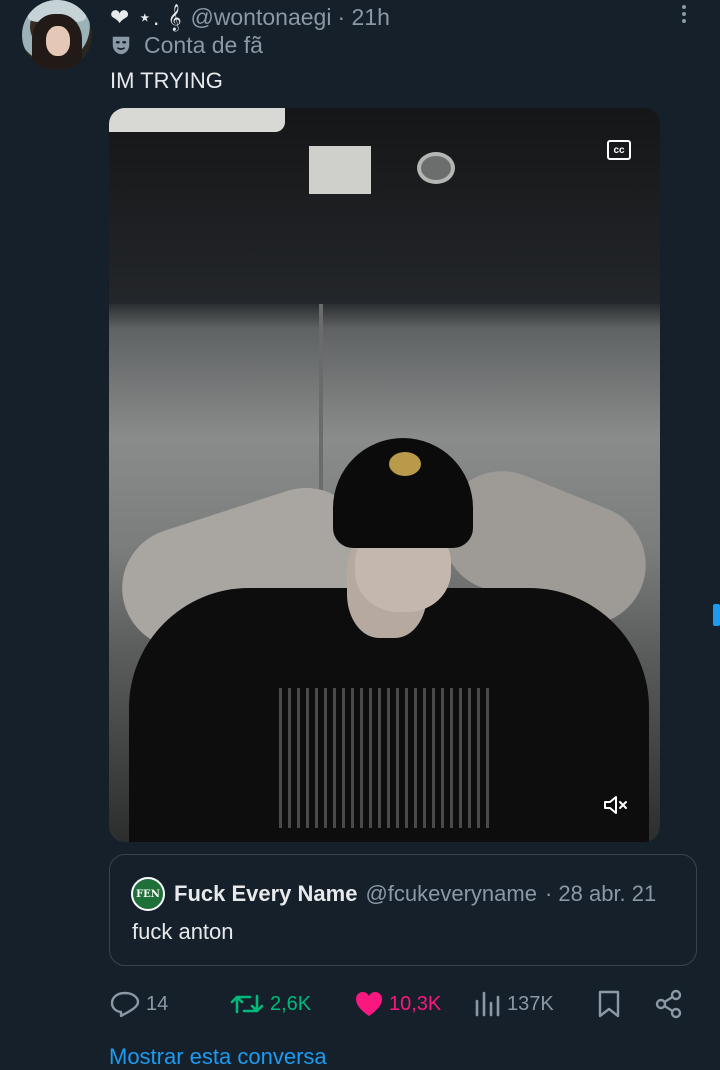 This screenshot has width=720, height=1070. What do you see at coordinates (530, 1003) in the screenshot?
I see `views-count: 137K` at bounding box center [530, 1003].